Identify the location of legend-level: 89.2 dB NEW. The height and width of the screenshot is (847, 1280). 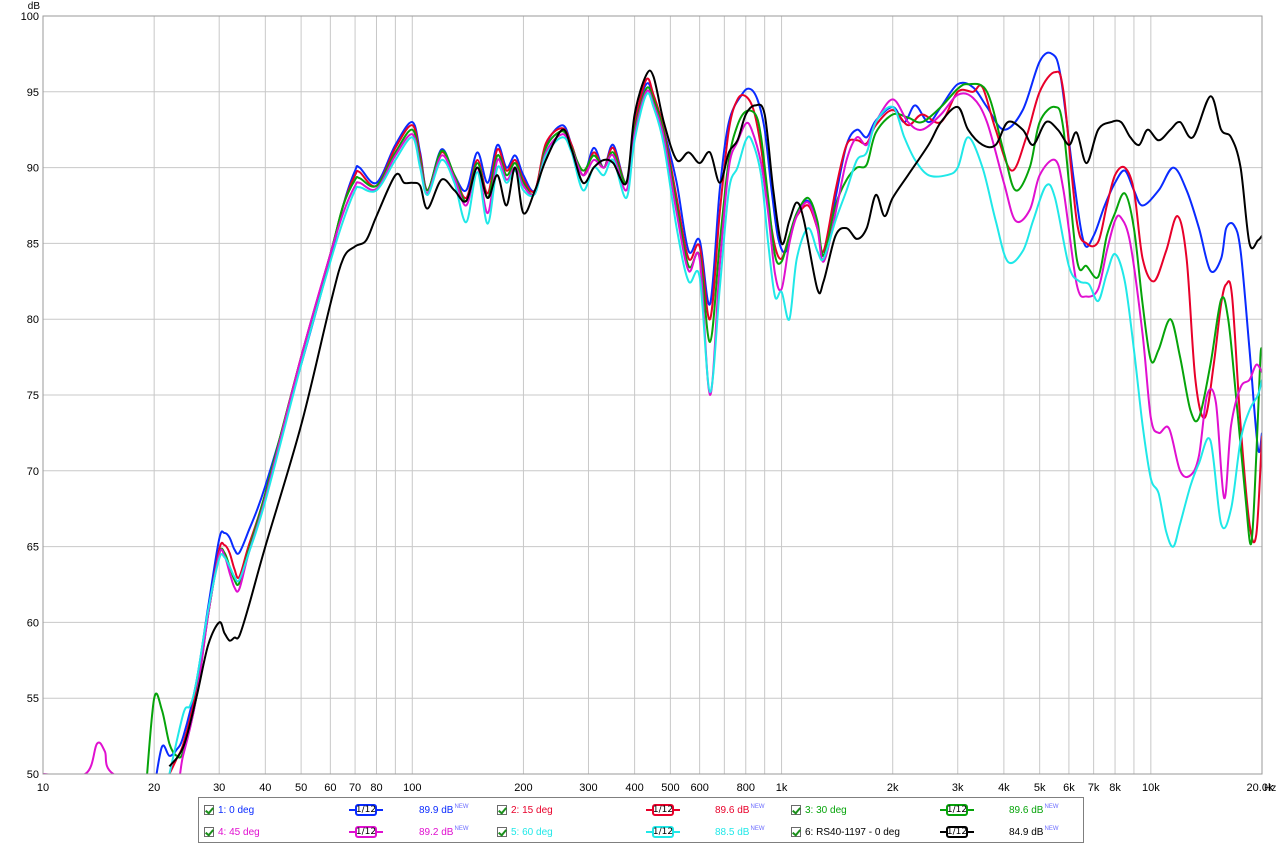
(443, 832).